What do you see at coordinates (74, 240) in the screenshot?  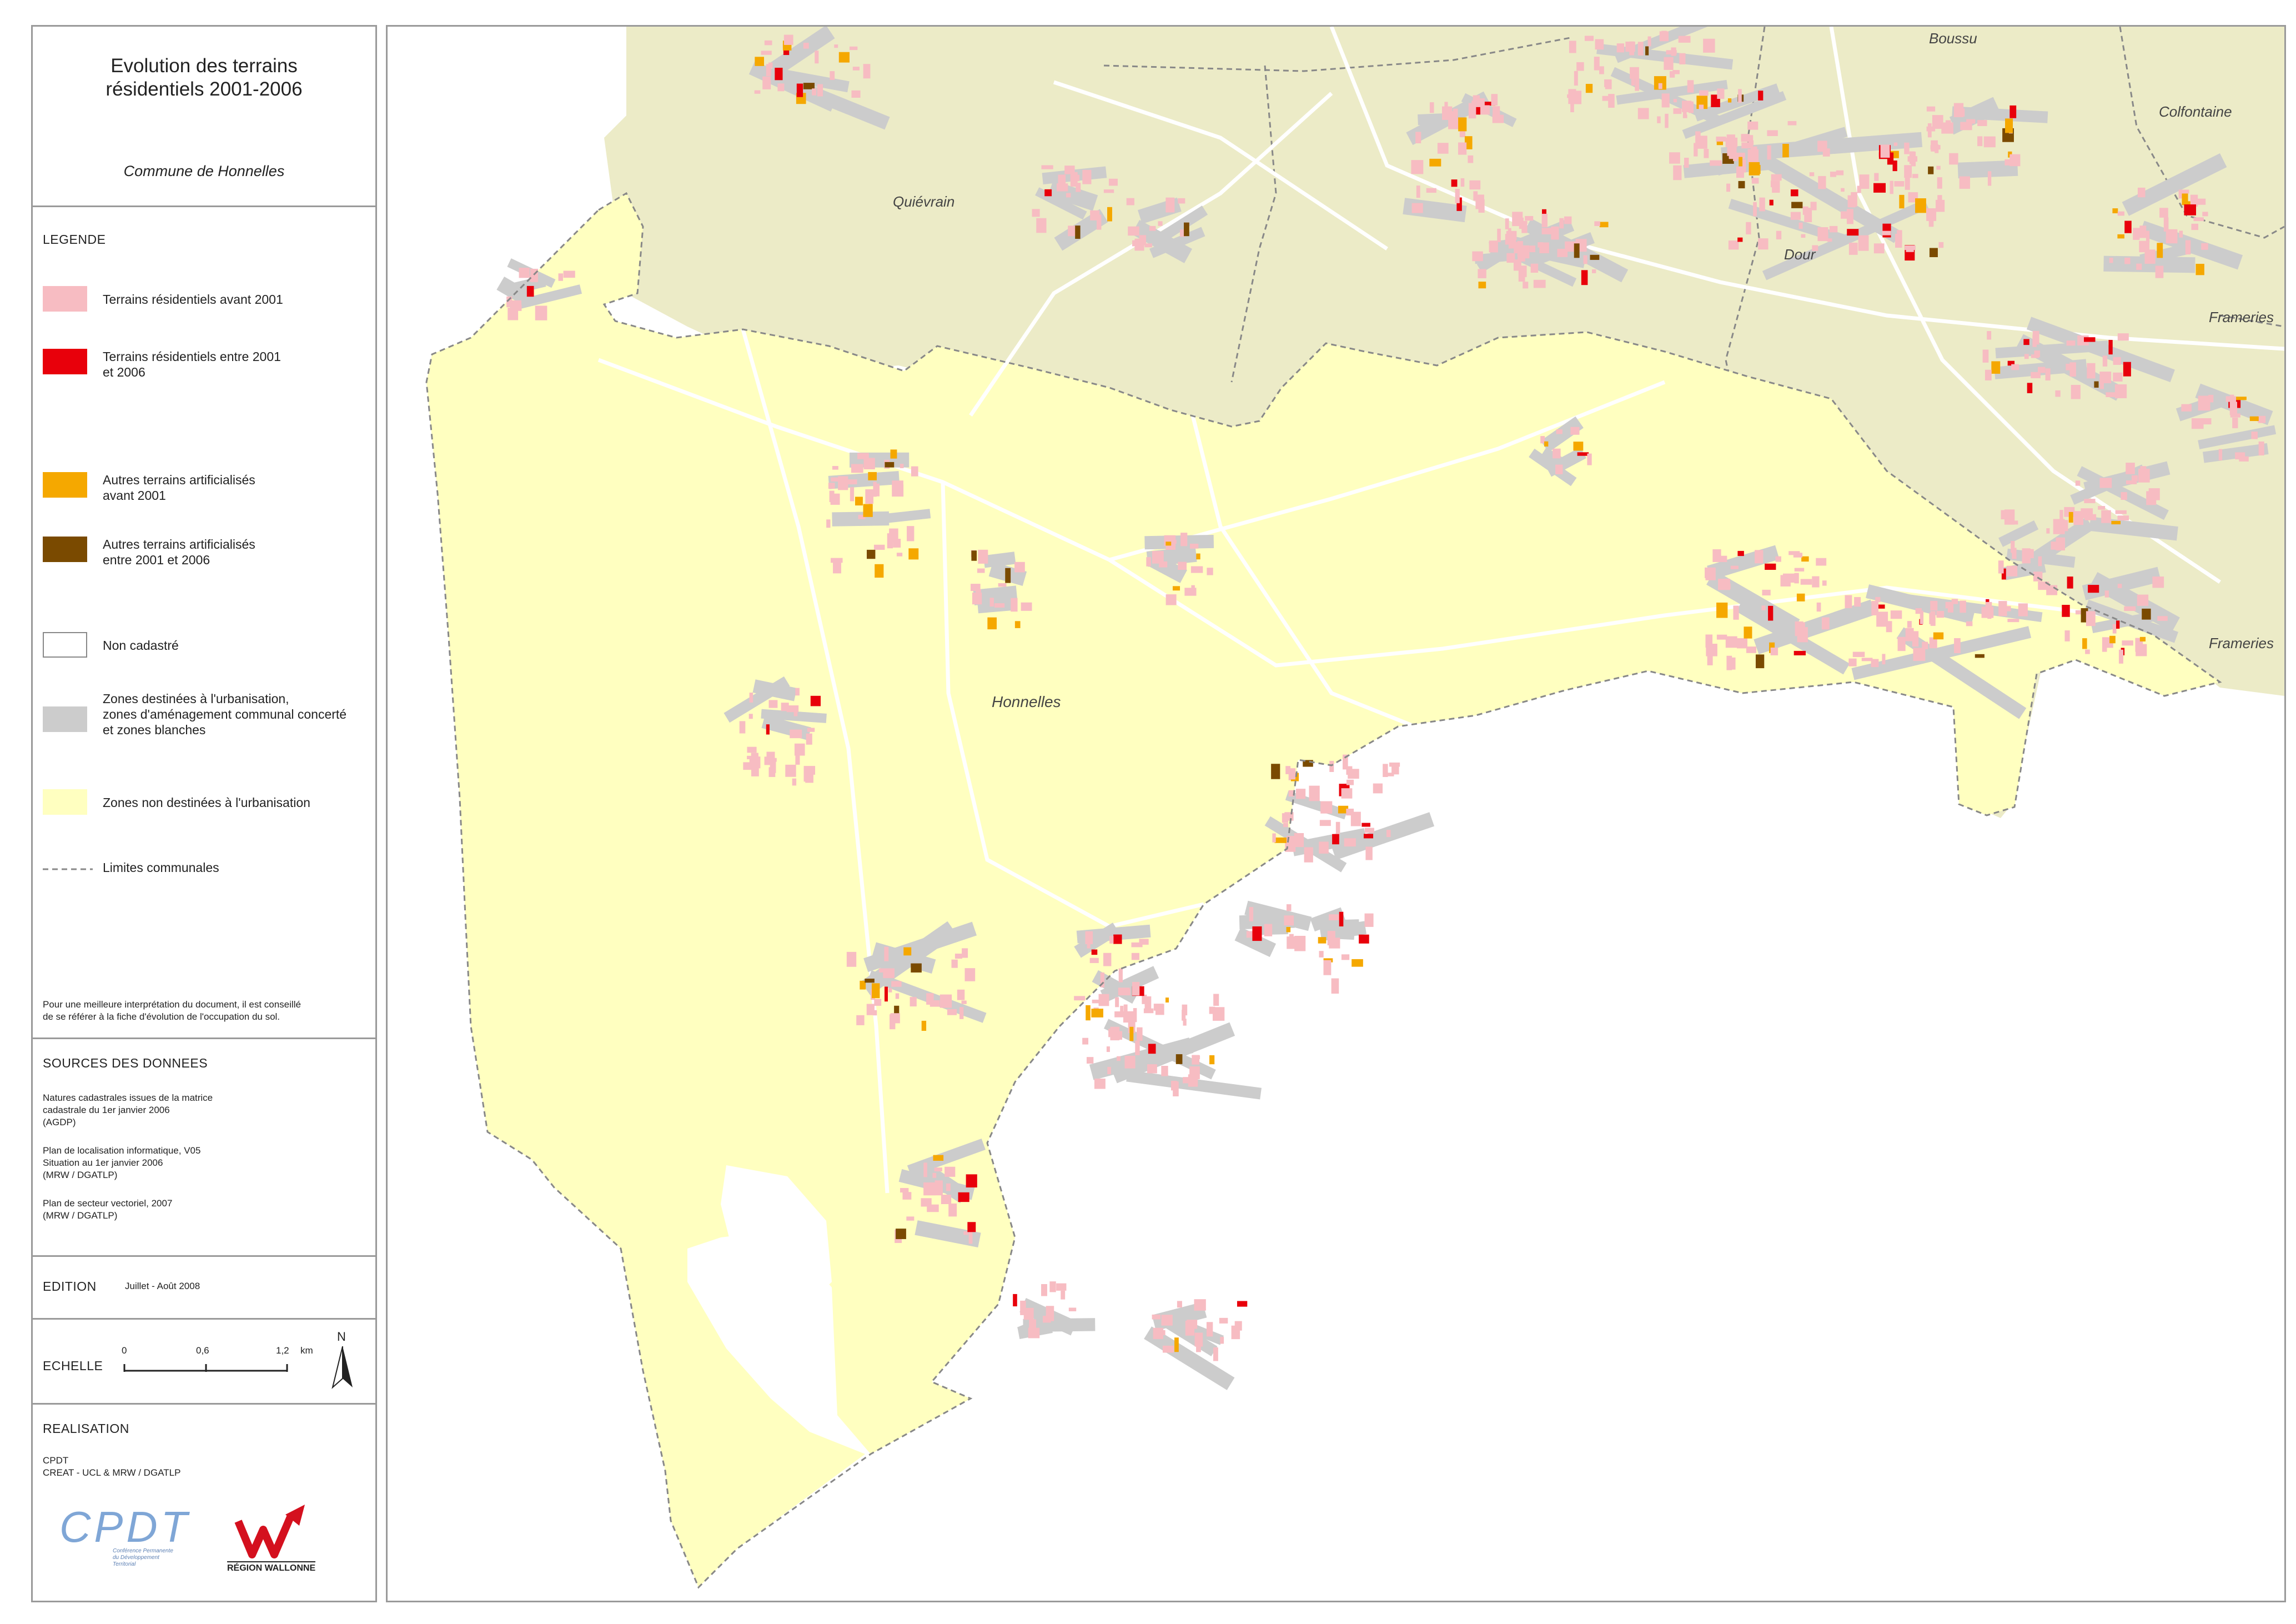 I see `legend-heading: LEGENDE` at bounding box center [74, 240].